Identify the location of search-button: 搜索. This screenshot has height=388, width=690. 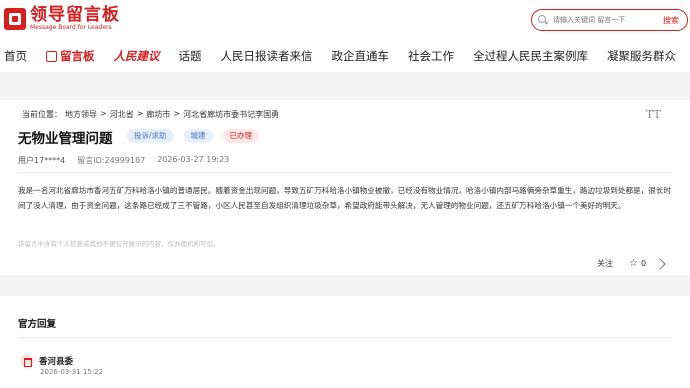
(671, 20).